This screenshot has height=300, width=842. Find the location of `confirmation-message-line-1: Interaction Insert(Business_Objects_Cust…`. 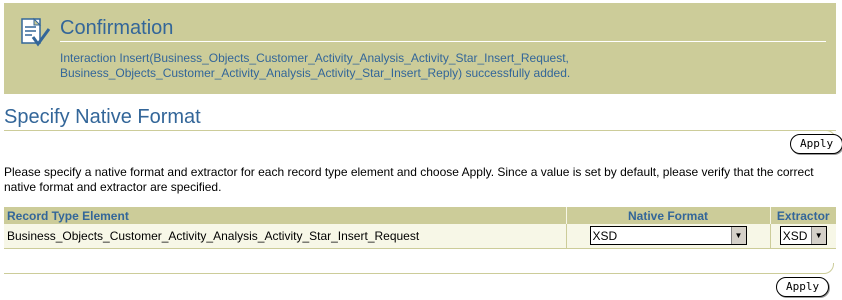

confirmation-message-line-1: Interaction Insert(Business_Objects_Cust… is located at coordinates (314, 58).